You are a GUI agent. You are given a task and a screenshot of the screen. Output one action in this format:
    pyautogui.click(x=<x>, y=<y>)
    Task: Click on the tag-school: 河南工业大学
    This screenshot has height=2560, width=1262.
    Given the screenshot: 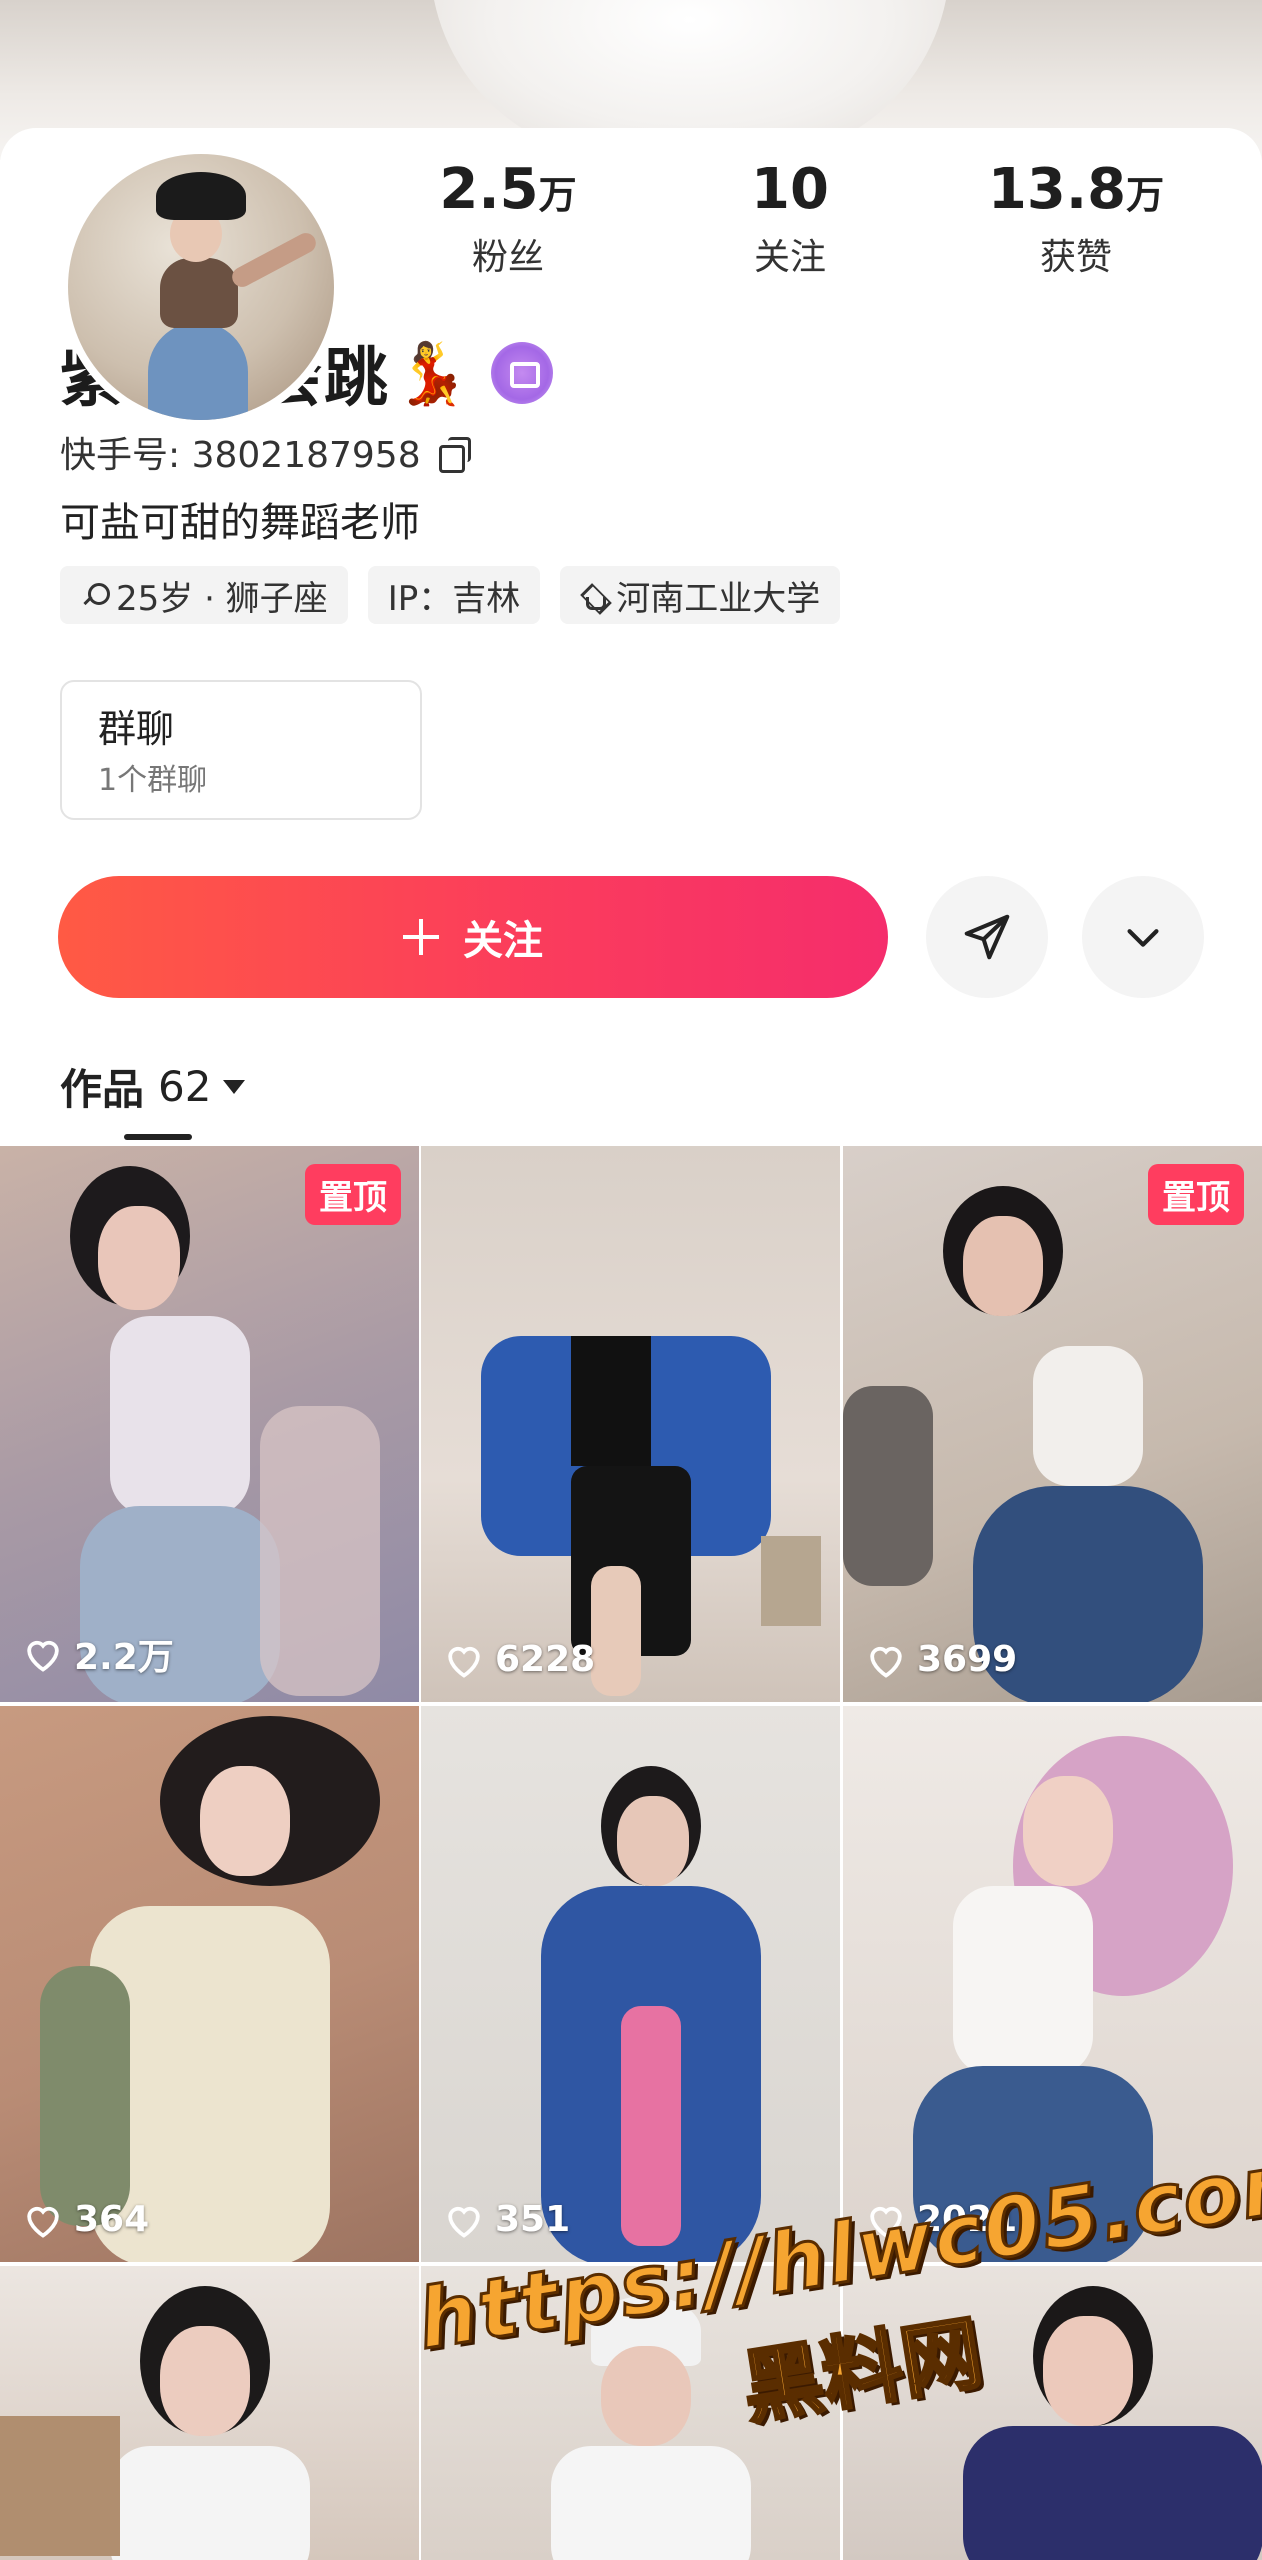 What is the action you would take?
    pyautogui.click(x=700, y=595)
    